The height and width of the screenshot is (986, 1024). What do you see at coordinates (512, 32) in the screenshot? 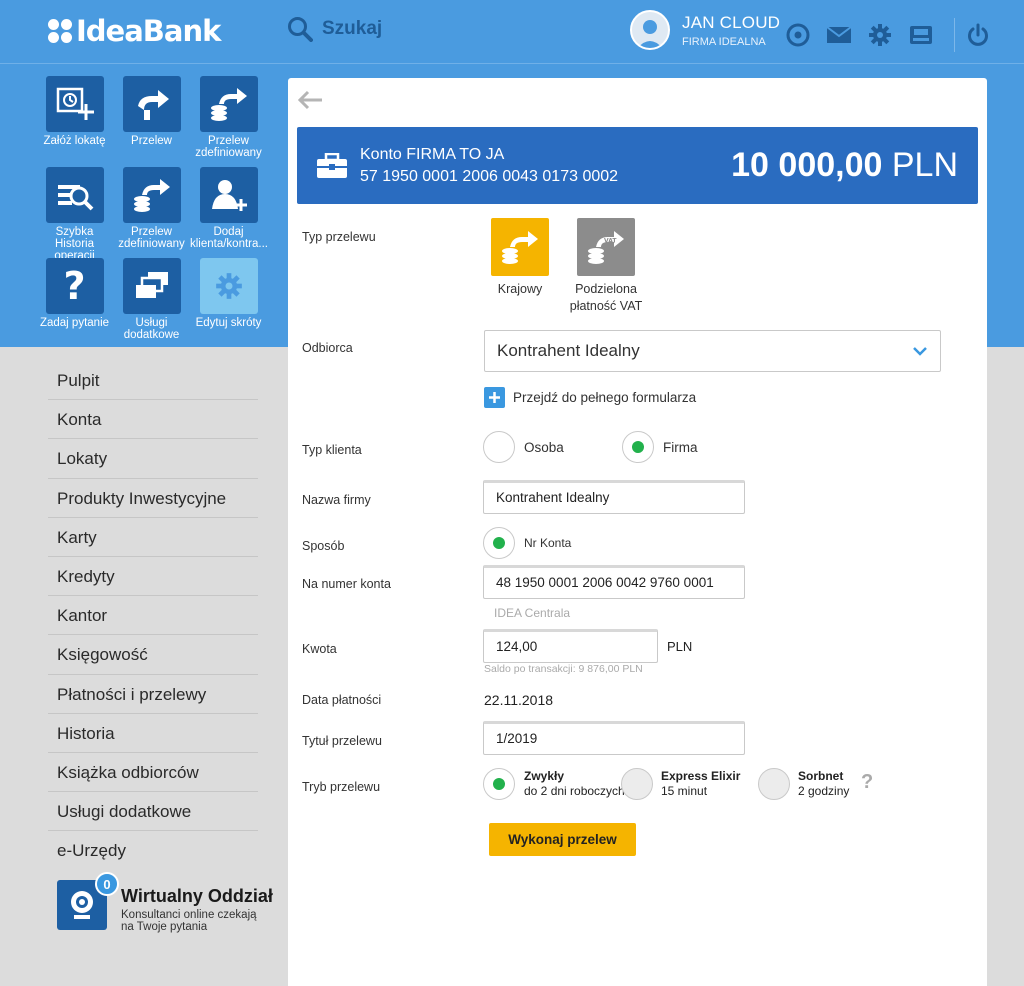
I see `top-bar: IdeaBank Szukaj JAN CLOUD FIRMA IDEALNA` at bounding box center [512, 32].